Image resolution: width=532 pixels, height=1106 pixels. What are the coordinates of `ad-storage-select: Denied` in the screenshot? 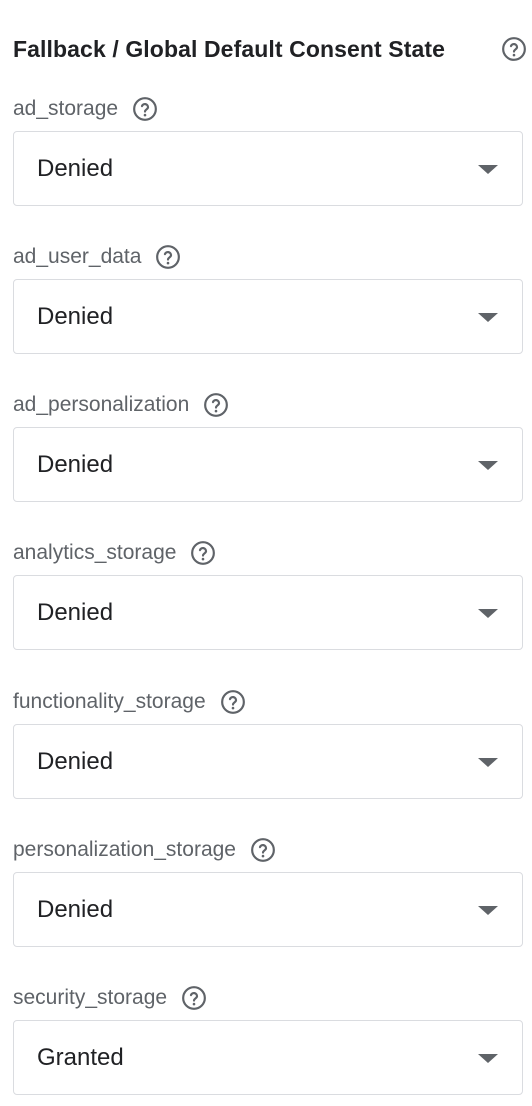 It's located at (268, 168).